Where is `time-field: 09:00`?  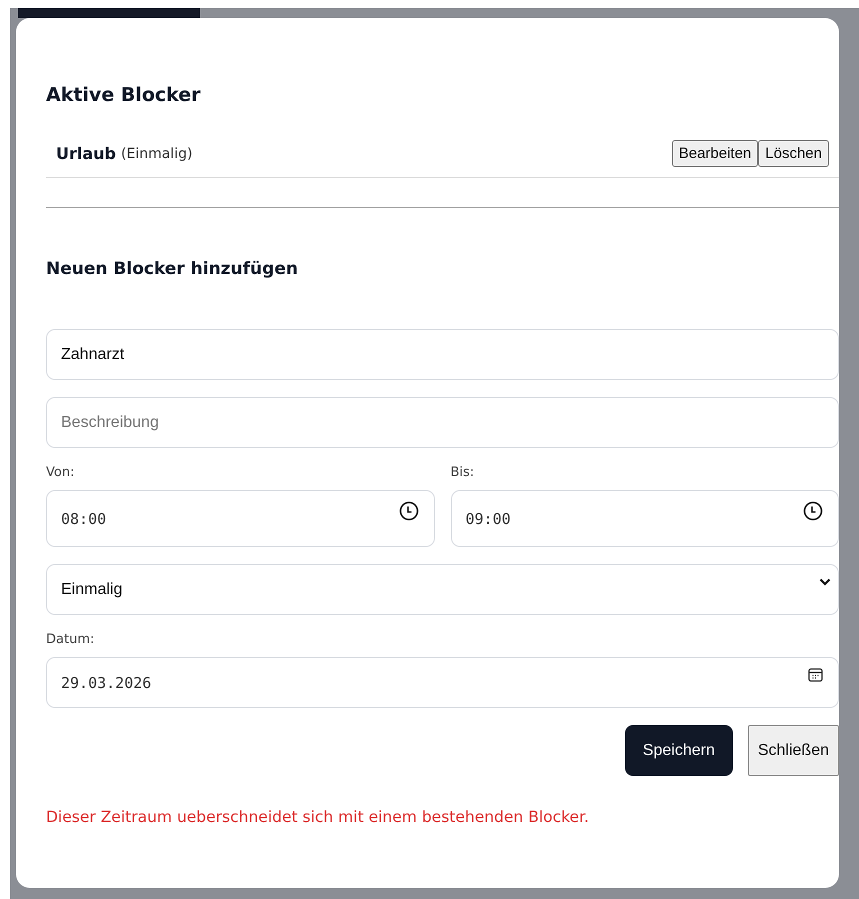 time-field: 09:00 is located at coordinates (644, 518).